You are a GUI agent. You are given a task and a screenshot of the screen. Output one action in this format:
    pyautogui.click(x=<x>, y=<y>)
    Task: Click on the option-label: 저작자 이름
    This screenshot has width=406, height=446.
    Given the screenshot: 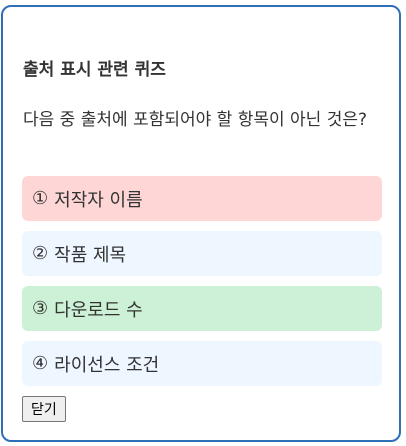 What is the action you would take?
    pyautogui.click(x=98, y=200)
    